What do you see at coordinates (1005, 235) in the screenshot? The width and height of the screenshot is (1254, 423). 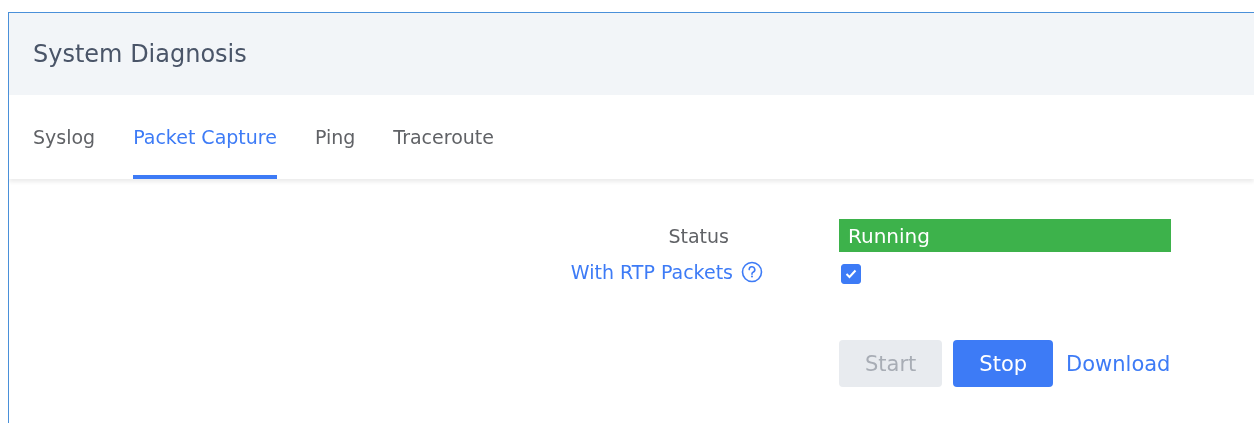 I see `status-value: Running` at bounding box center [1005, 235].